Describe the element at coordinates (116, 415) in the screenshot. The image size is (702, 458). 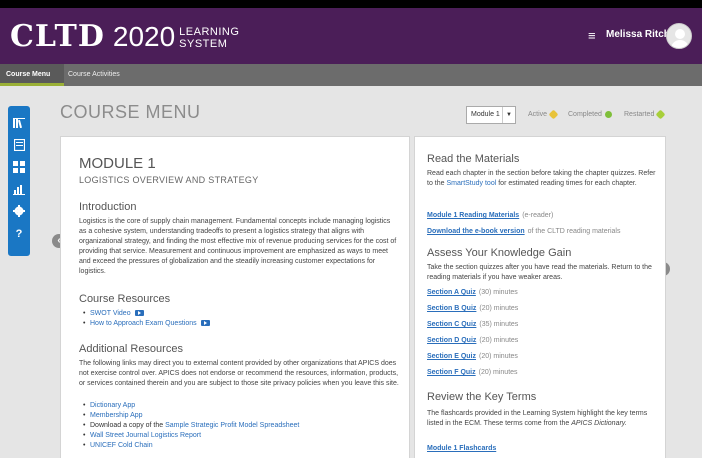
I see `membership-app-link: Membership App` at that location.